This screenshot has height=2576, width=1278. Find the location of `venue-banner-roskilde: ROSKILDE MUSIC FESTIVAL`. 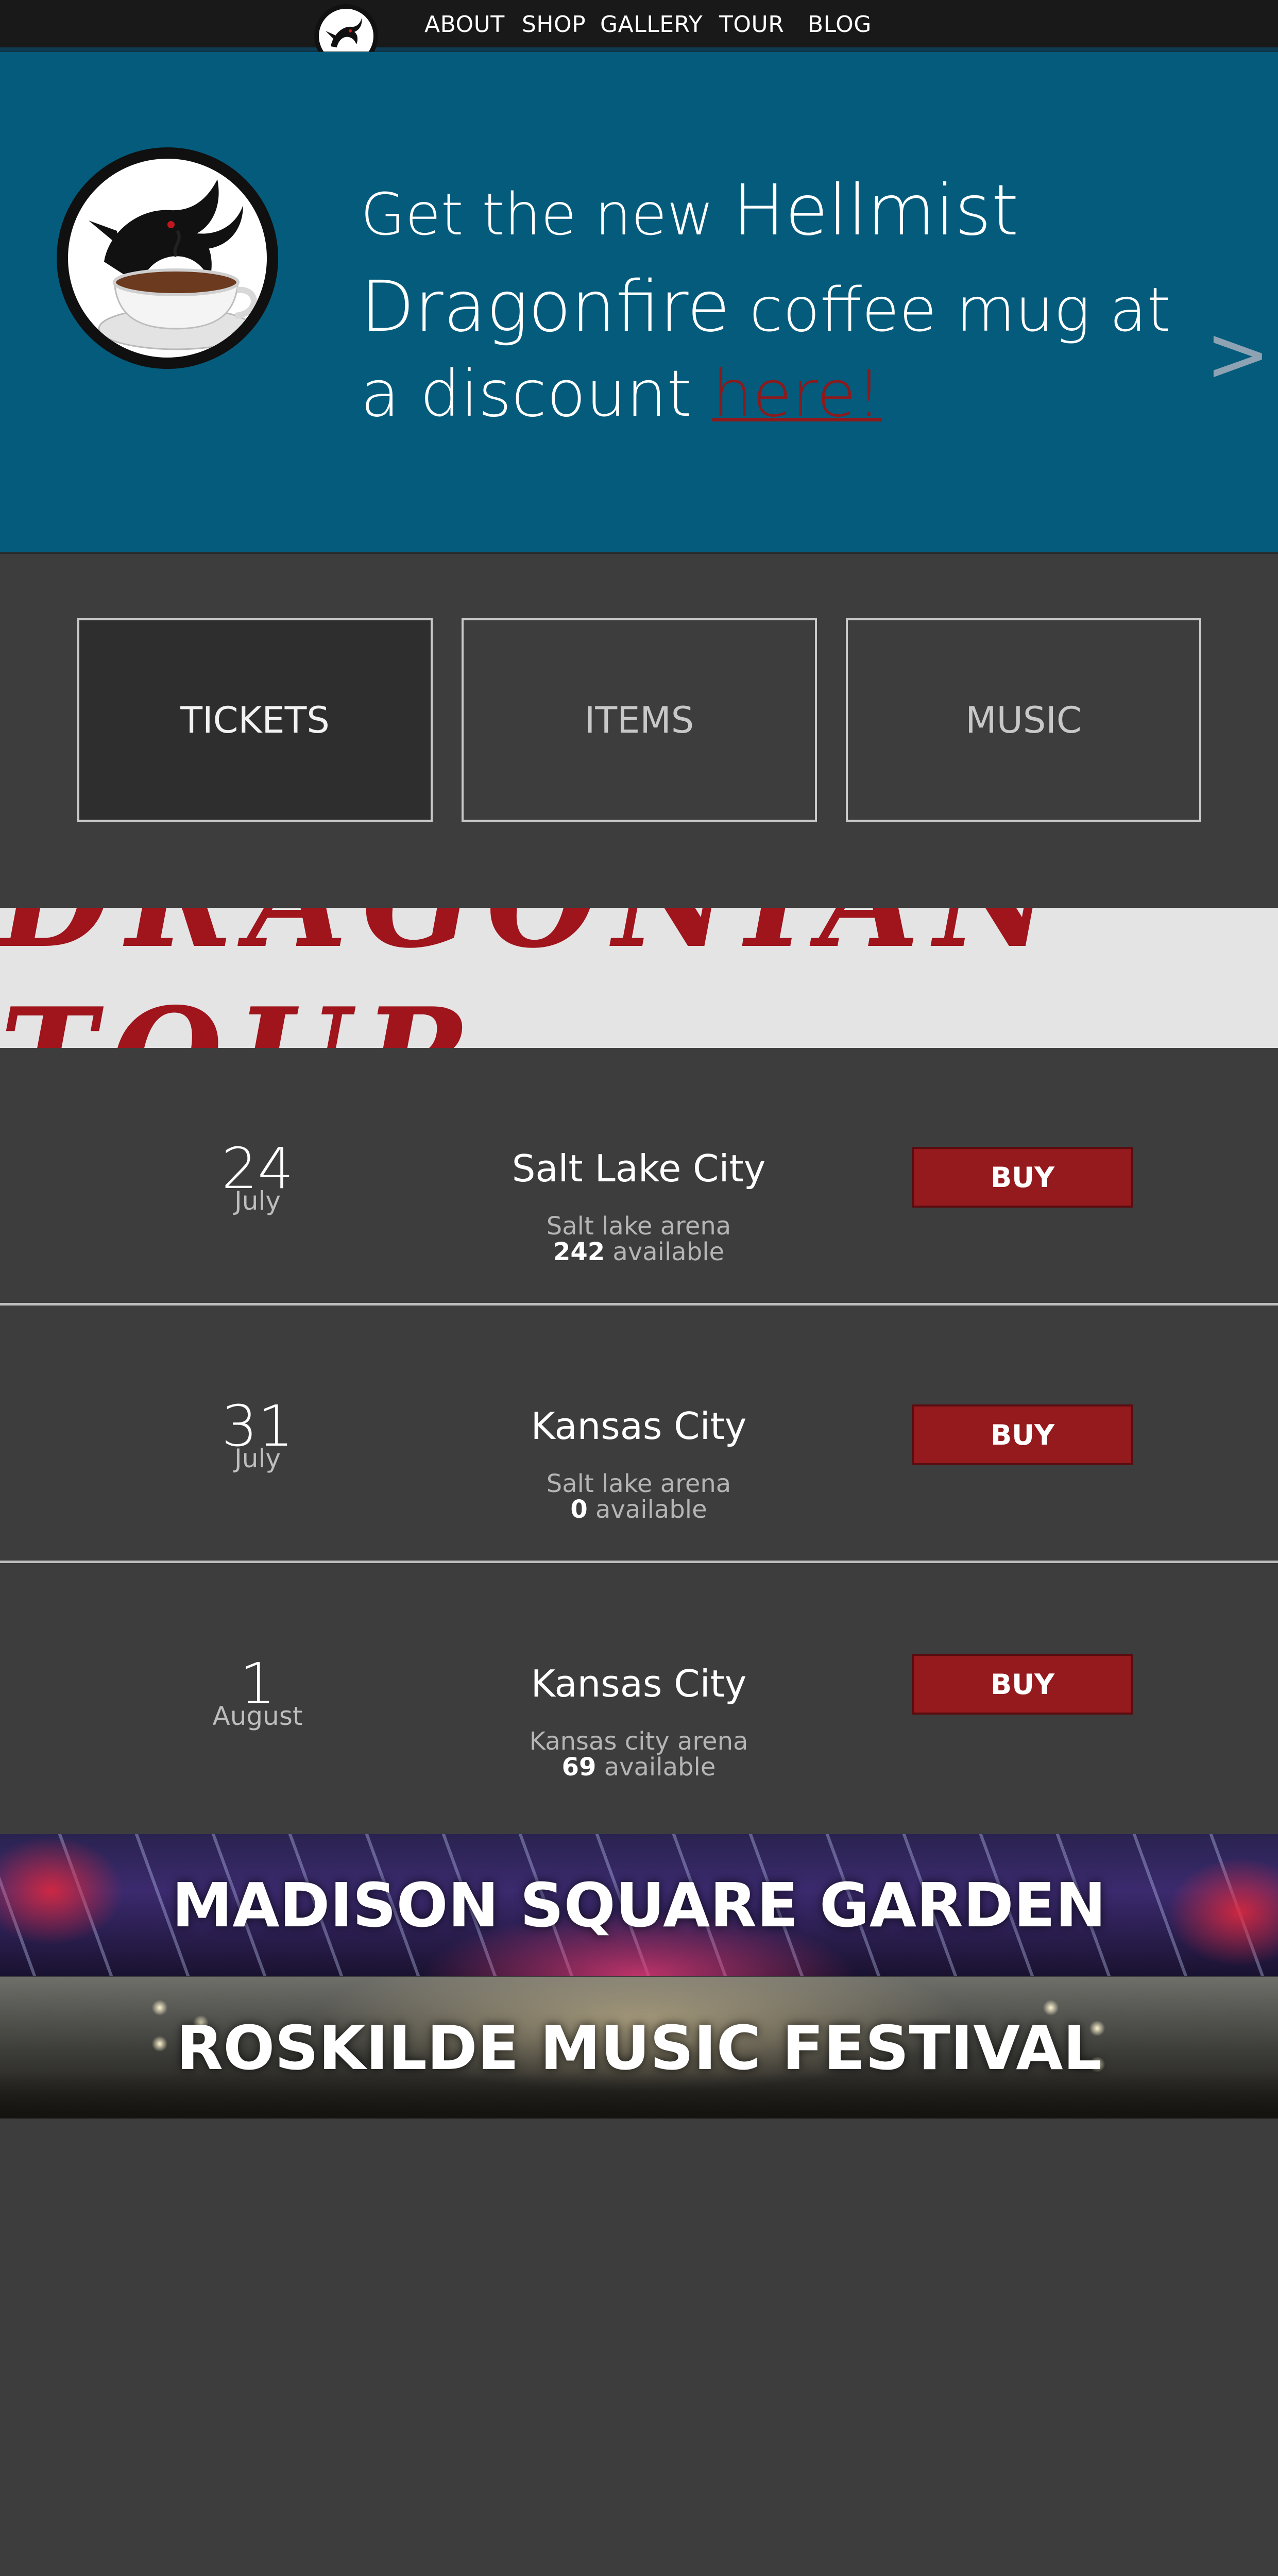

venue-banner-roskilde: ROSKILDE MUSIC FESTIVAL is located at coordinates (639, 2048).